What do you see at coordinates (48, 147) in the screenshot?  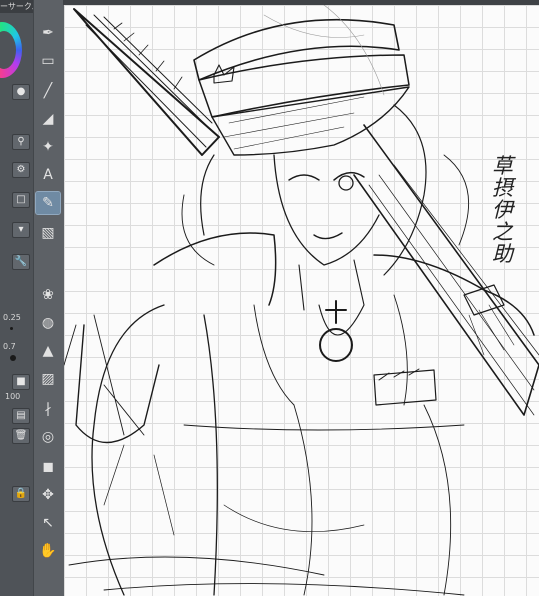 I see `magic-wand-icon: ✦` at bounding box center [48, 147].